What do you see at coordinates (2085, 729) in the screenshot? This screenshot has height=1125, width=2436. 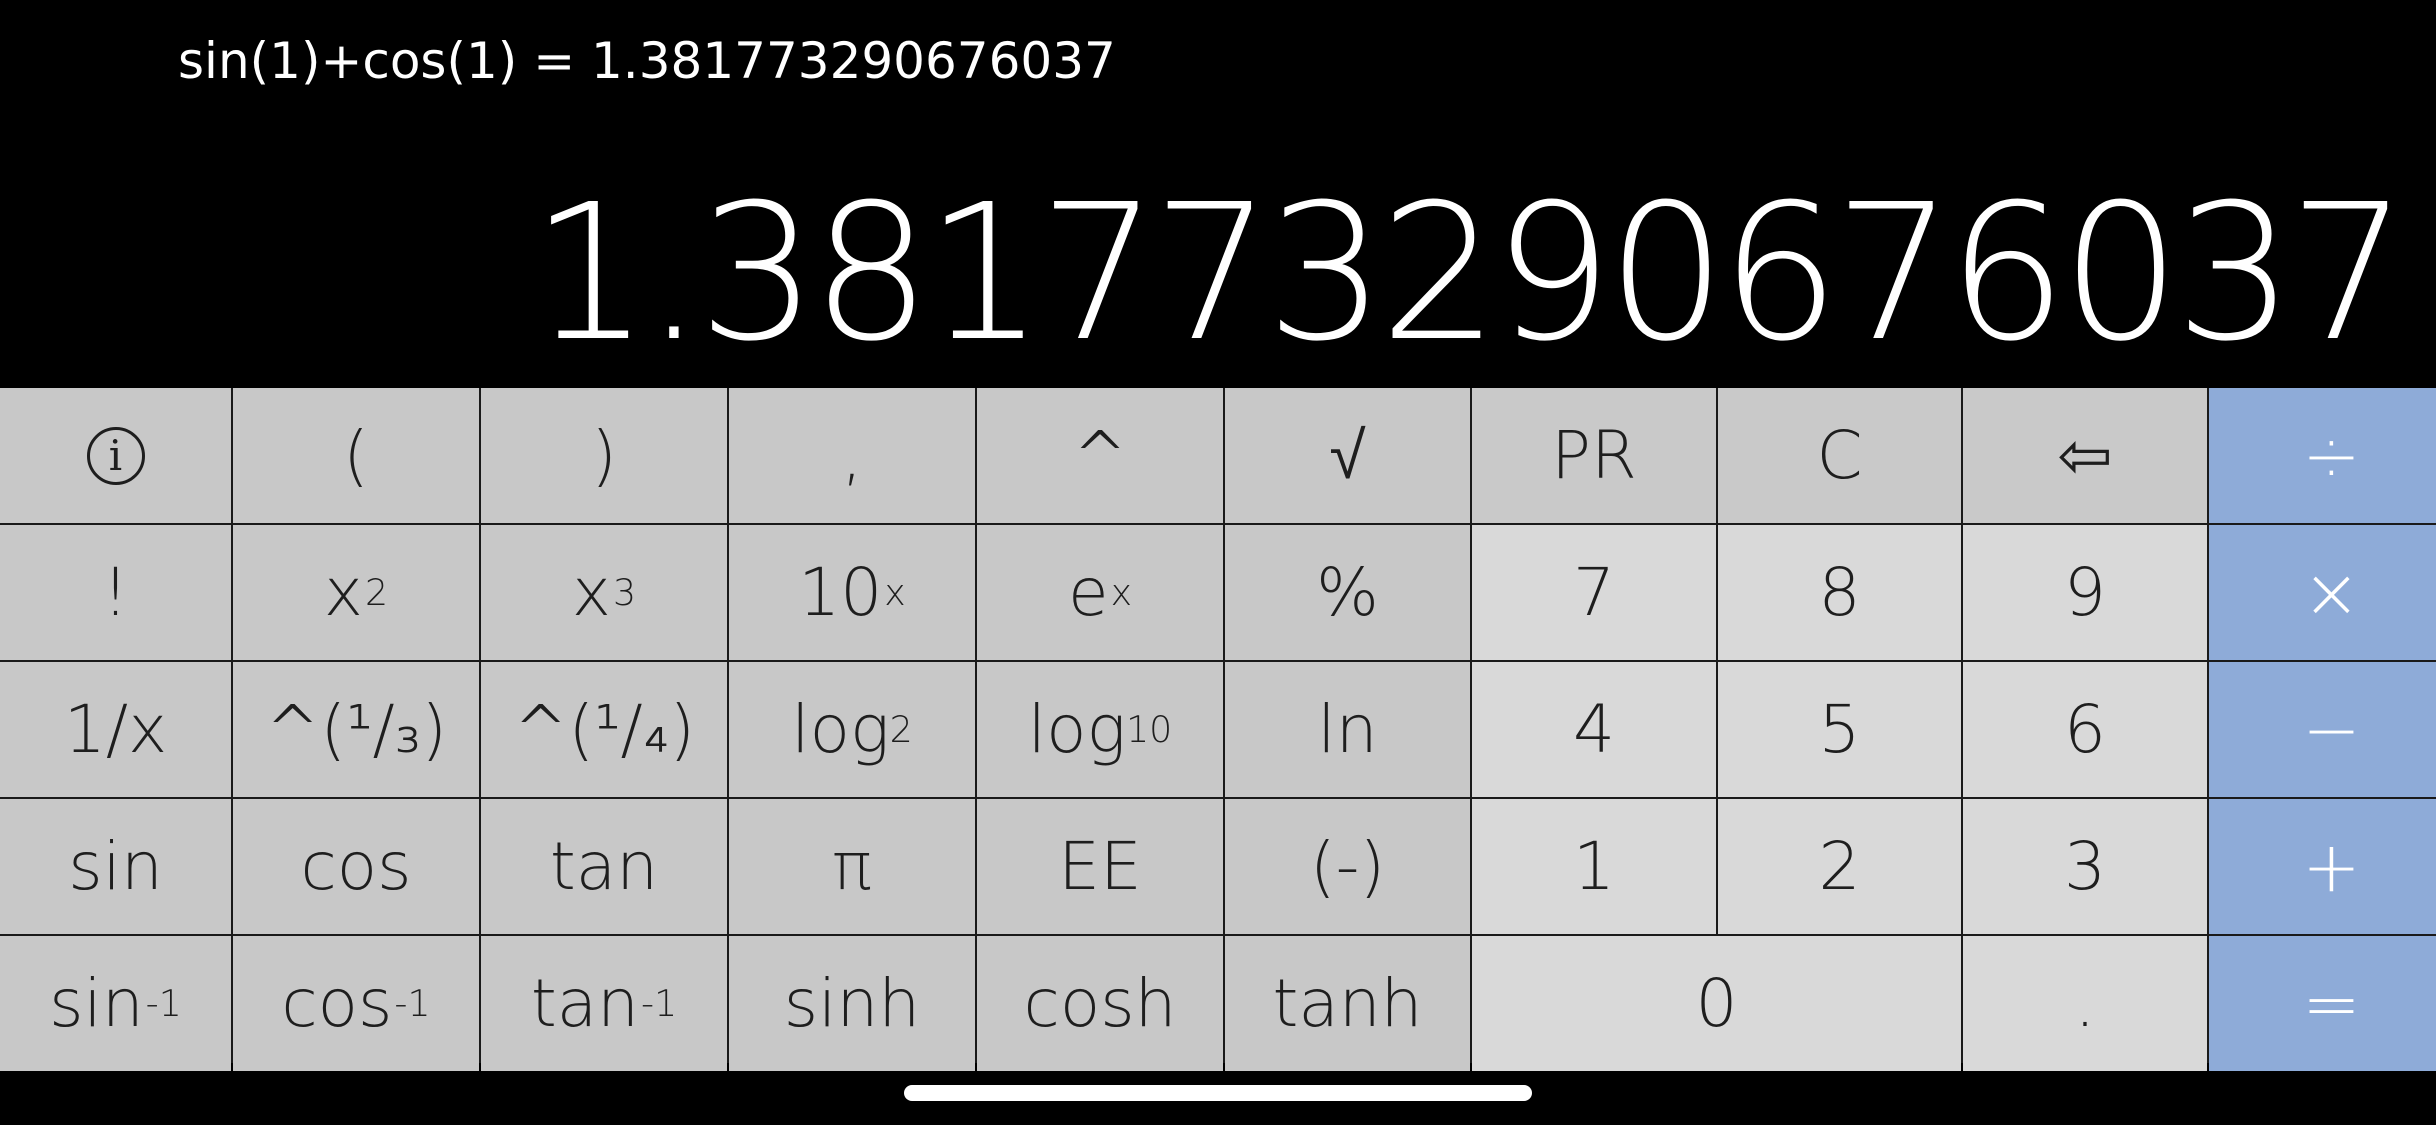 I see `six-button: 6` at bounding box center [2085, 729].